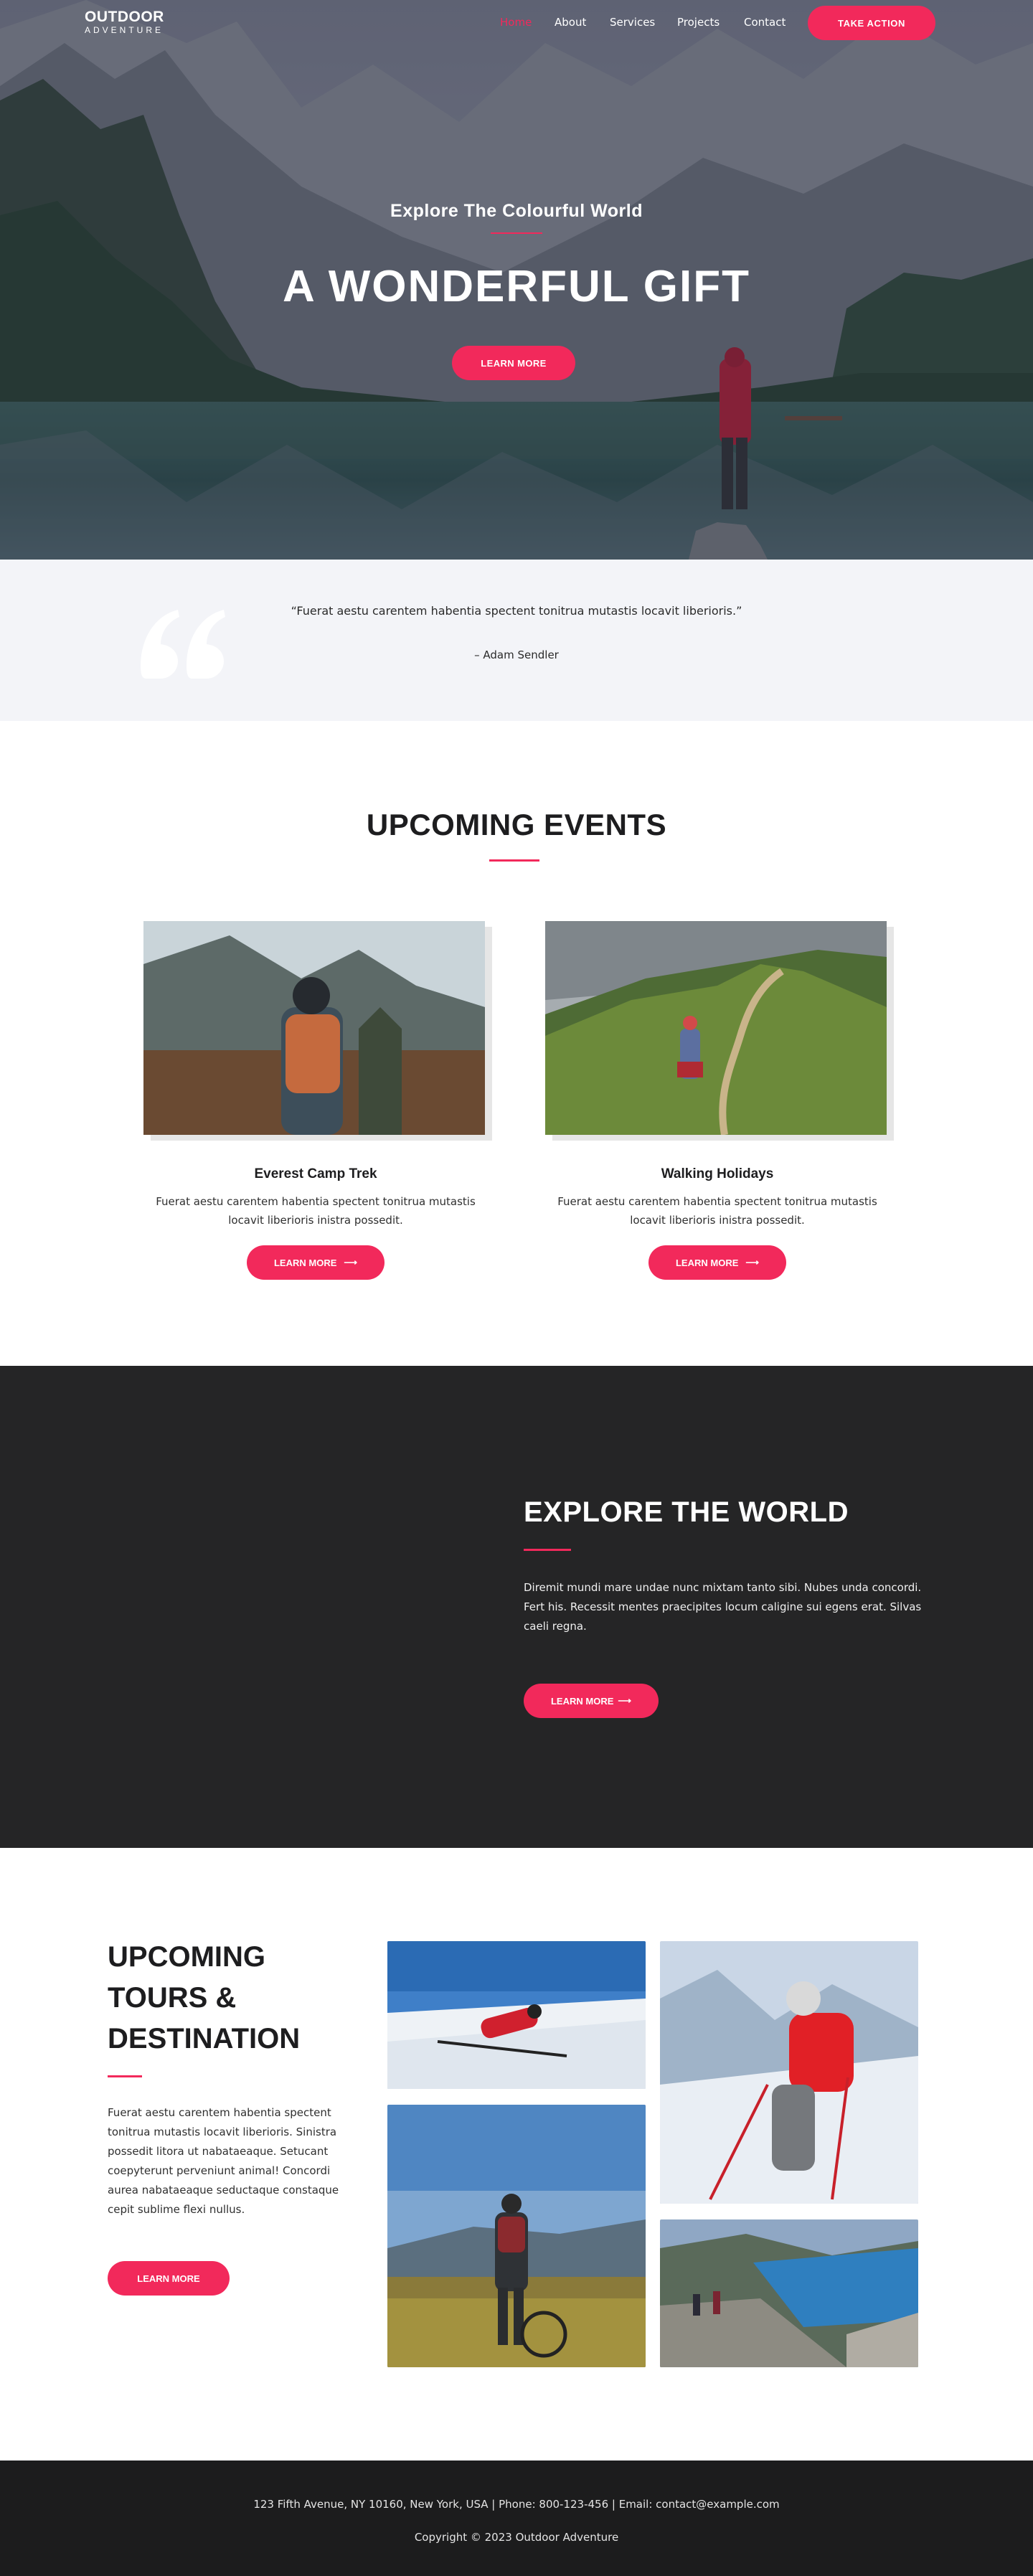 The width and height of the screenshot is (1033, 2576). I want to click on tours-section-title: UPCOMING TOURS & DESTINATION, so click(204, 1997).